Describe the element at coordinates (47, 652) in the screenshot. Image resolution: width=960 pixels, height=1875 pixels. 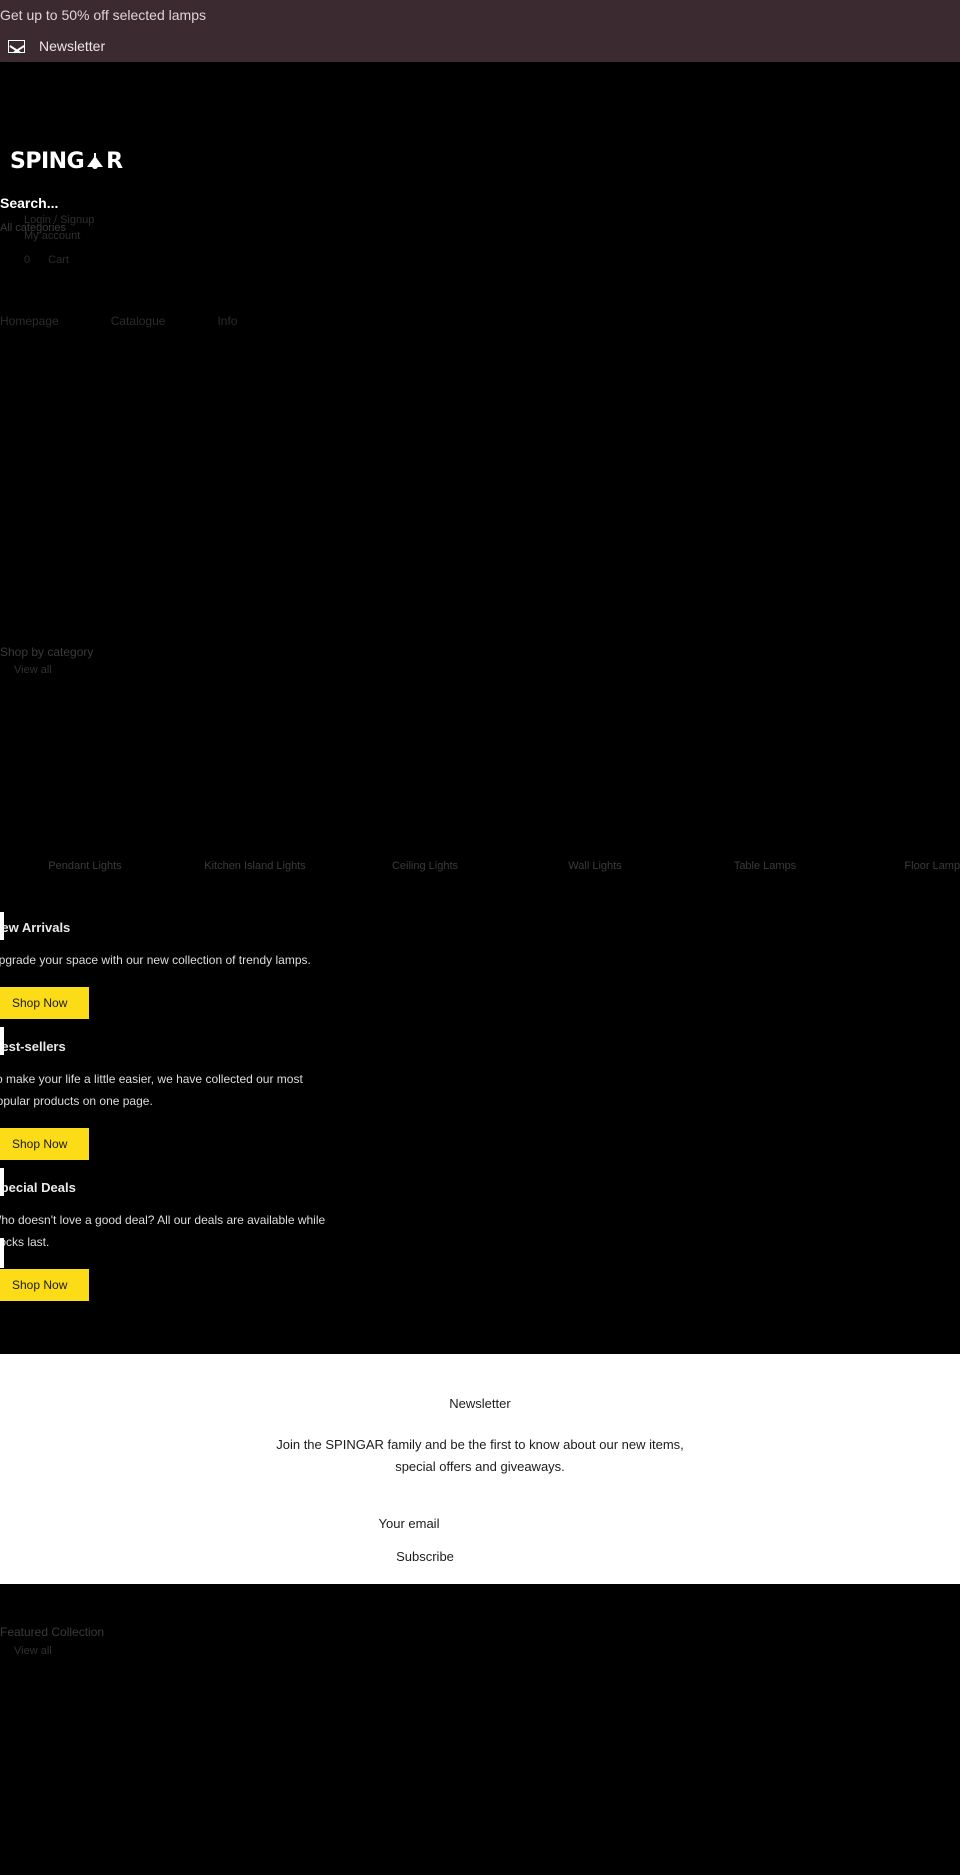
I see `shop-by-category-title: Shop by category` at that location.